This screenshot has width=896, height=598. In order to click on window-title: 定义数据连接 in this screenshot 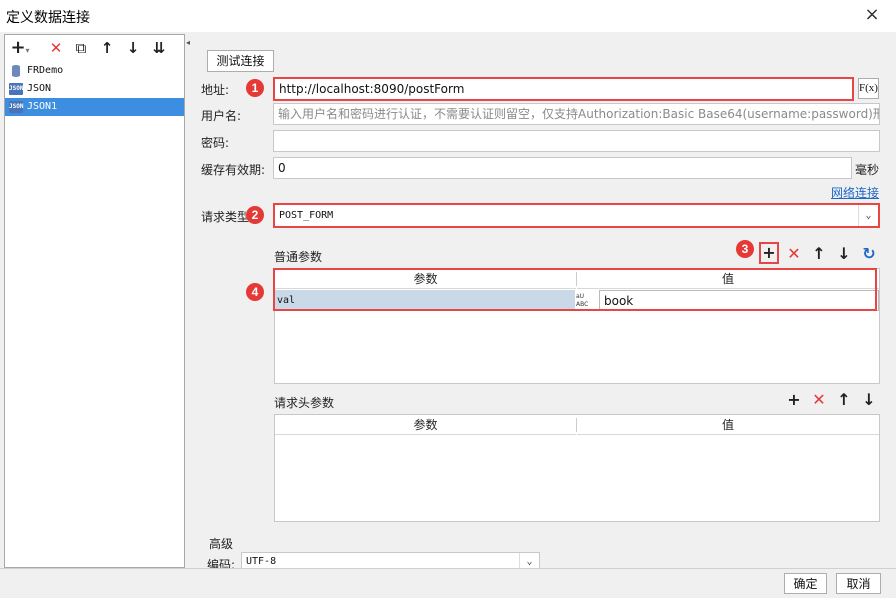, I will do `click(48, 18)`.